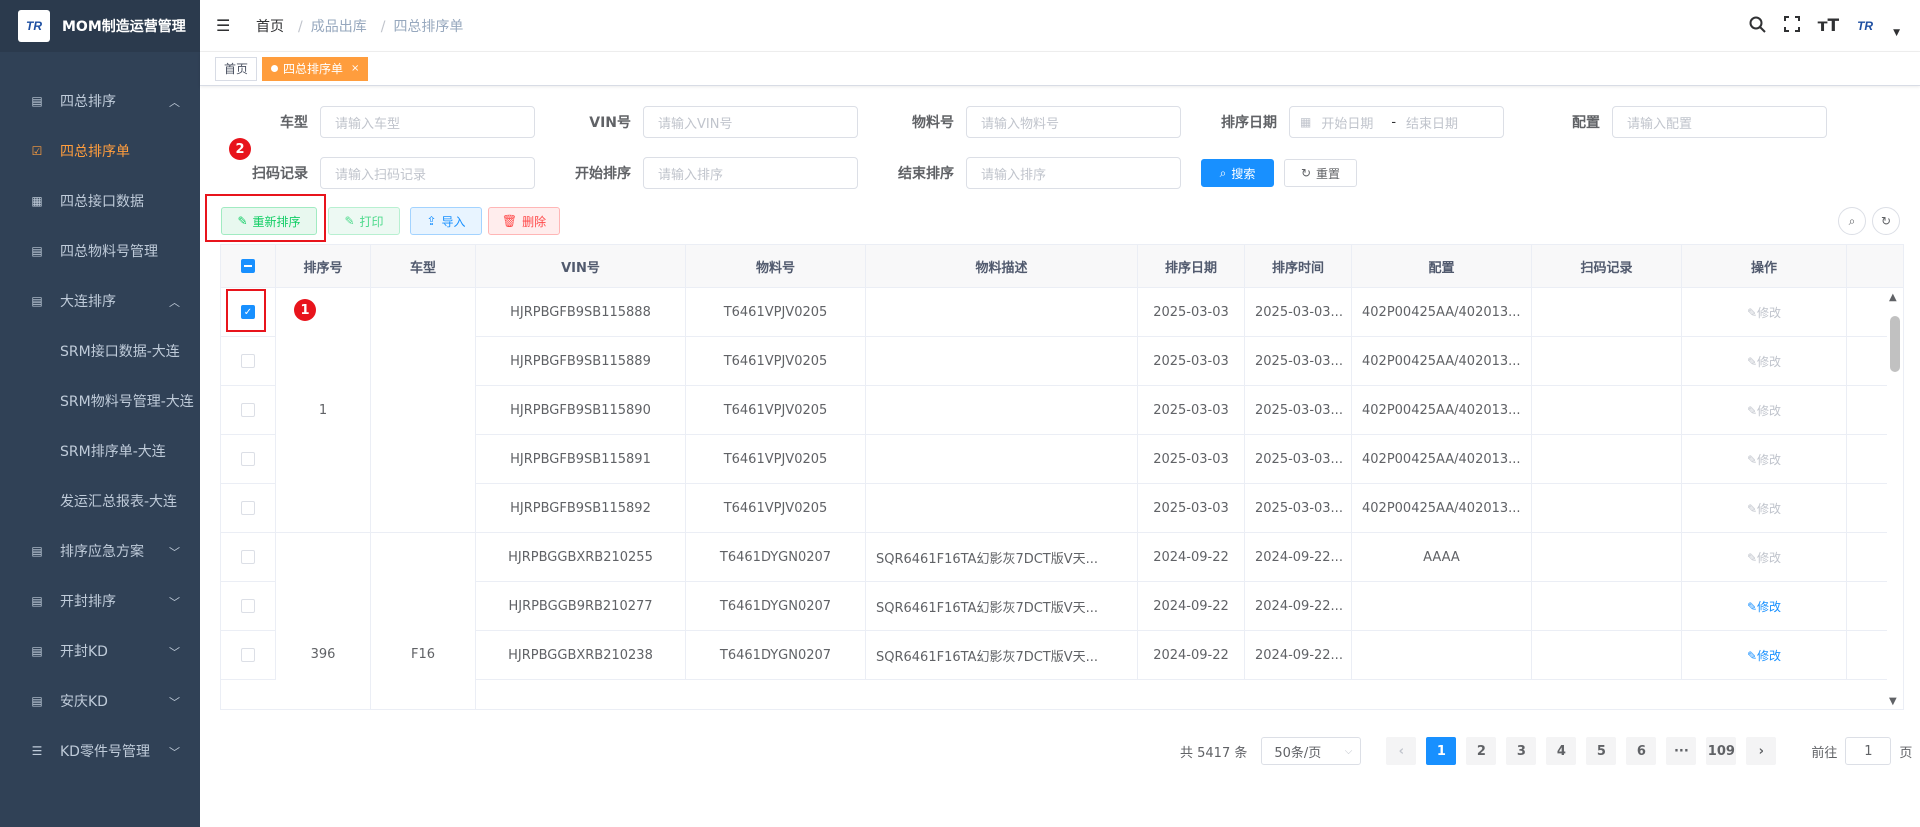 This screenshot has width=1920, height=827. Describe the element at coordinates (1757, 26) in the screenshot. I see `search-icon` at that location.